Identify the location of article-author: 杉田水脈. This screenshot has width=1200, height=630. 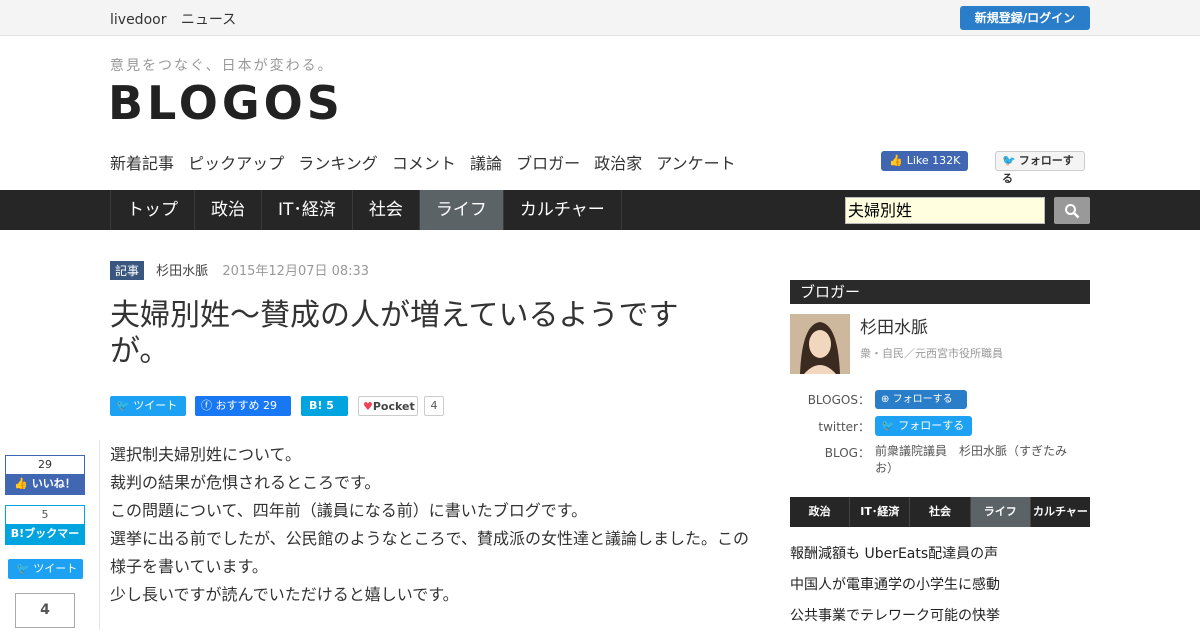
(182, 271).